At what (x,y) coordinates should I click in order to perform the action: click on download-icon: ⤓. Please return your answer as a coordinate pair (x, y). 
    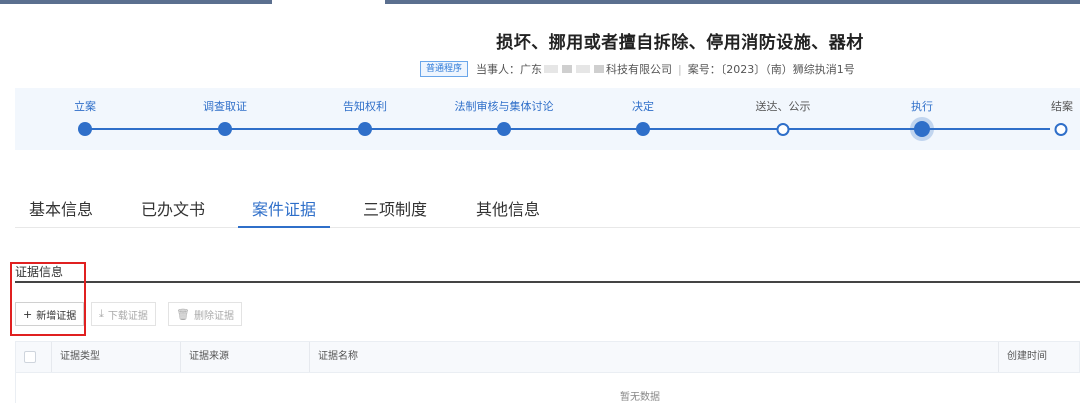
    Looking at the image, I should click on (101, 313).